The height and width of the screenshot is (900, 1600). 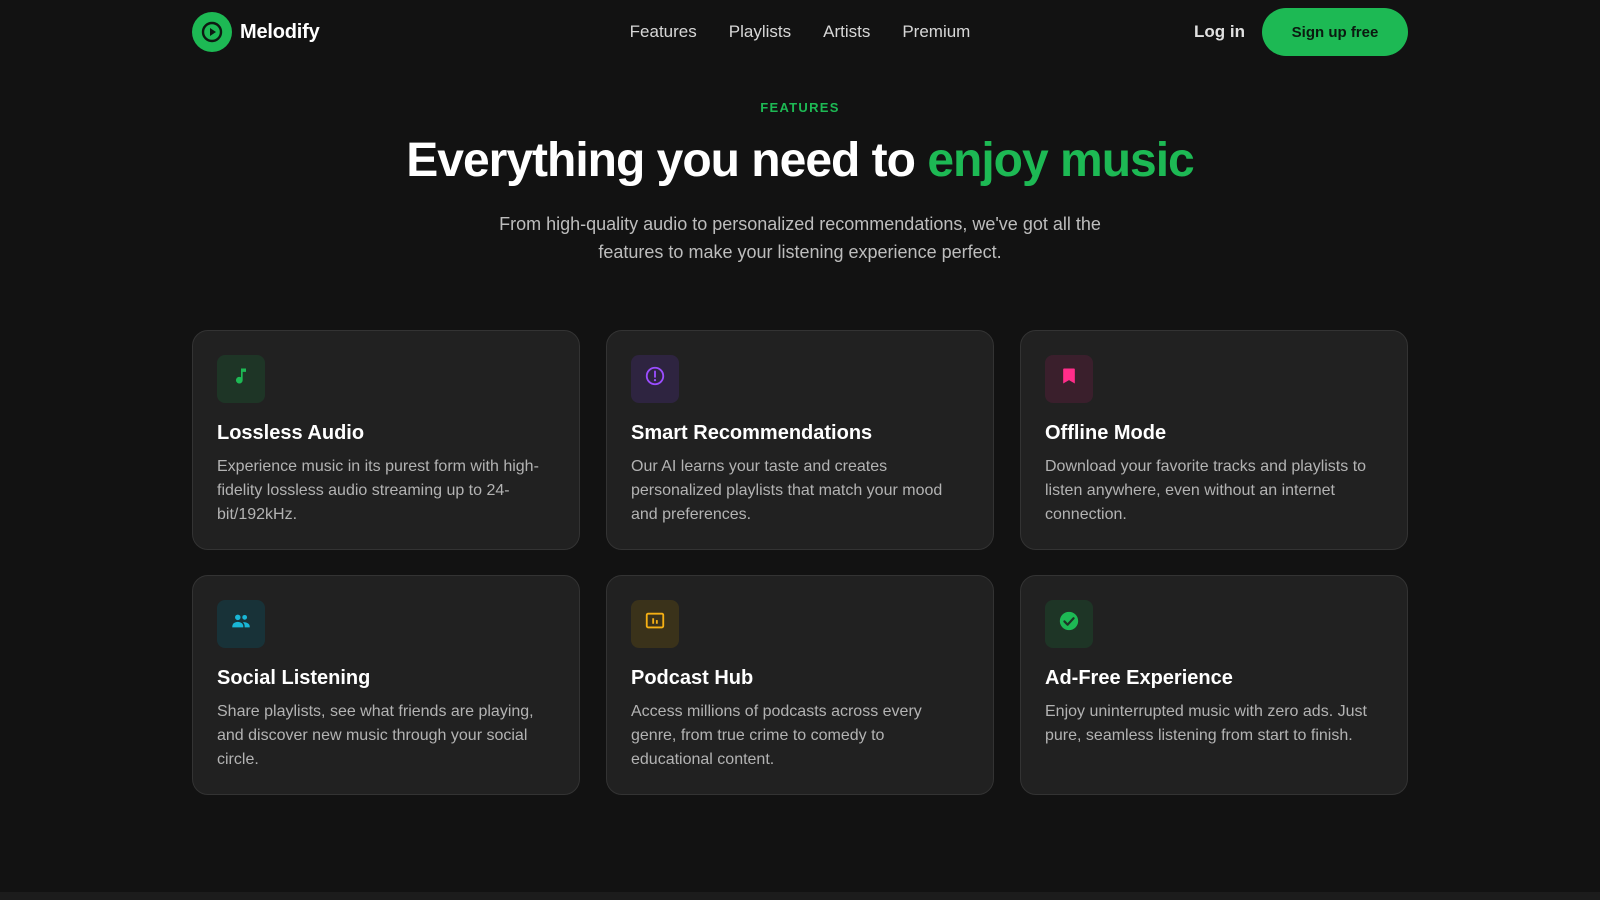 I want to click on music-note-icon, so click(x=241, y=378).